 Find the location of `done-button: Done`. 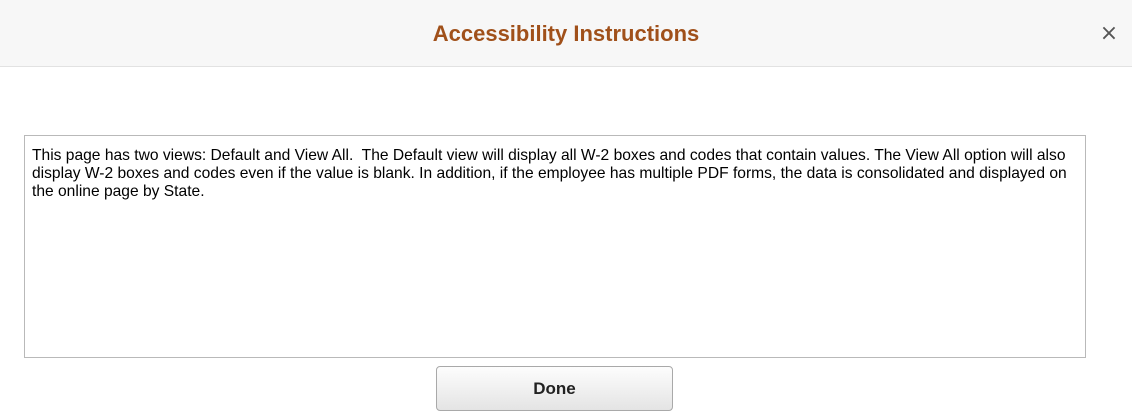

done-button: Done is located at coordinates (554, 388).